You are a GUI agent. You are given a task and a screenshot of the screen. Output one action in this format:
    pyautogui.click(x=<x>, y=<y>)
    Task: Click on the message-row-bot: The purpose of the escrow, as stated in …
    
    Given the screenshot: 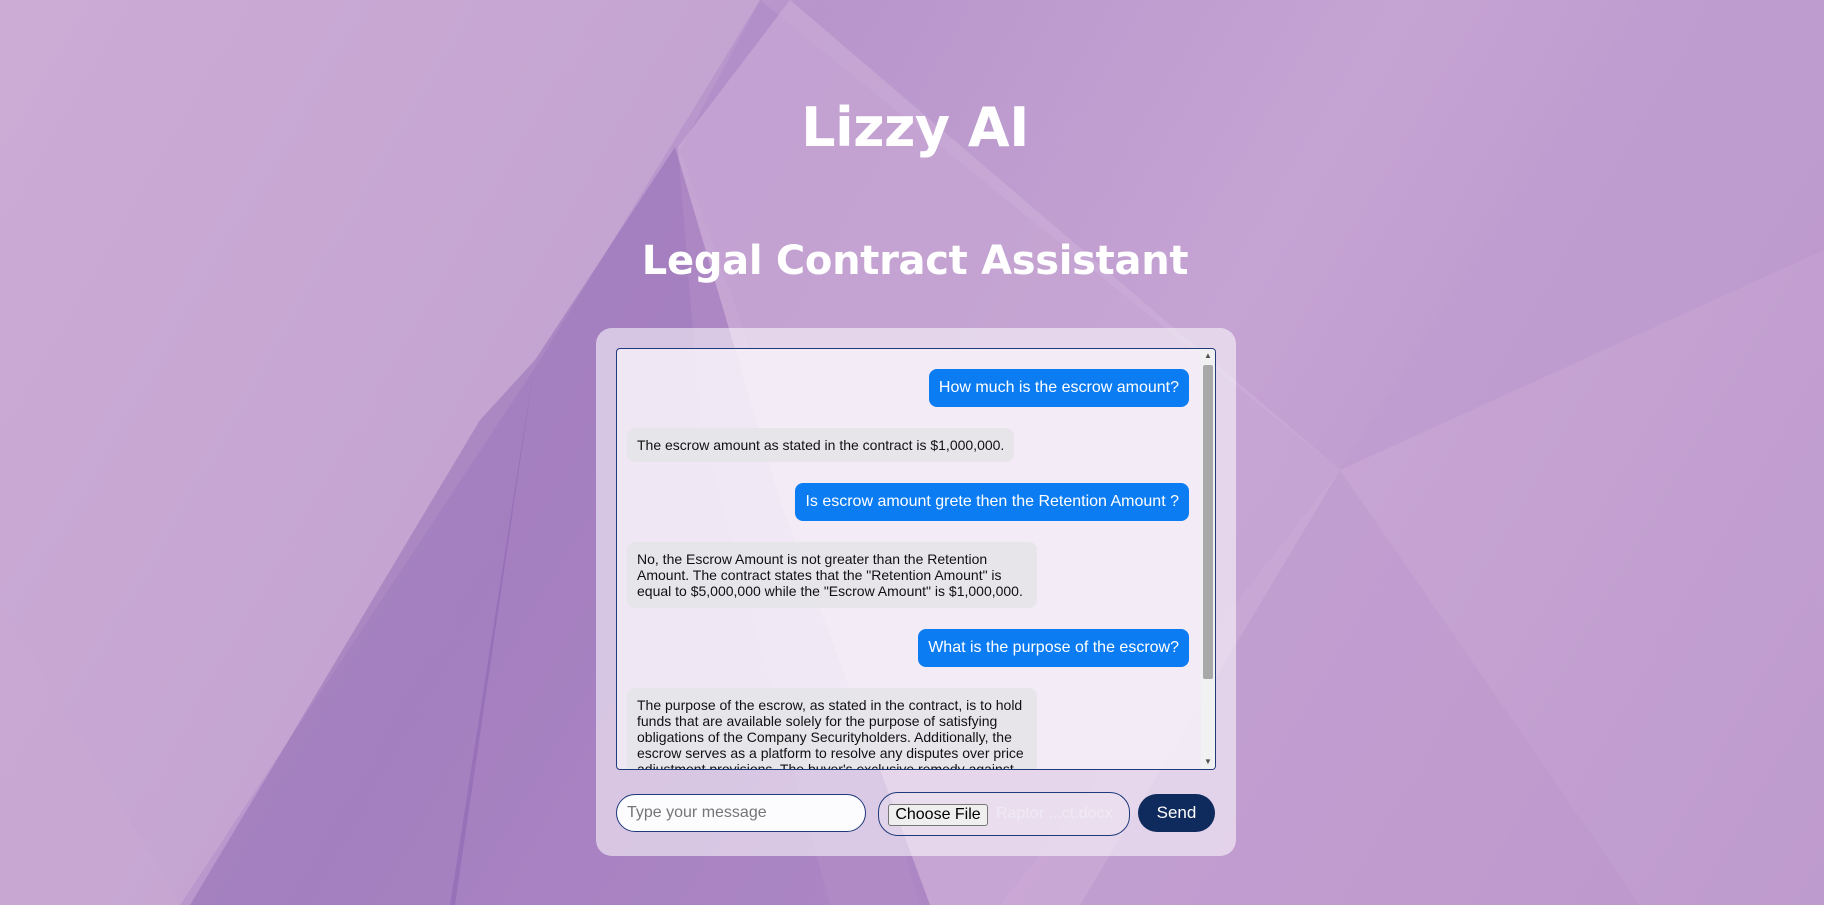 What is the action you would take?
    pyautogui.click(x=908, y=728)
    